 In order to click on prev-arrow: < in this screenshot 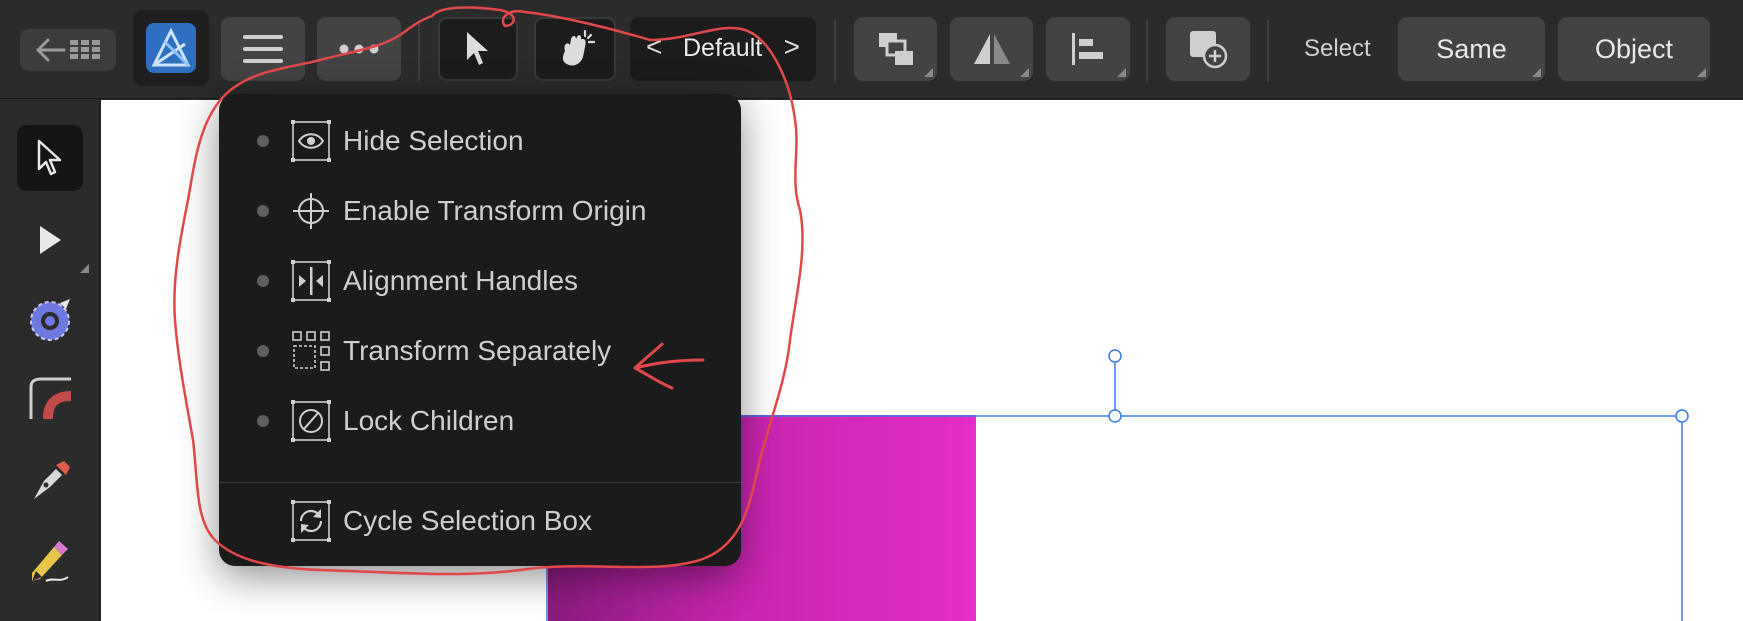, I will do `click(654, 47)`.